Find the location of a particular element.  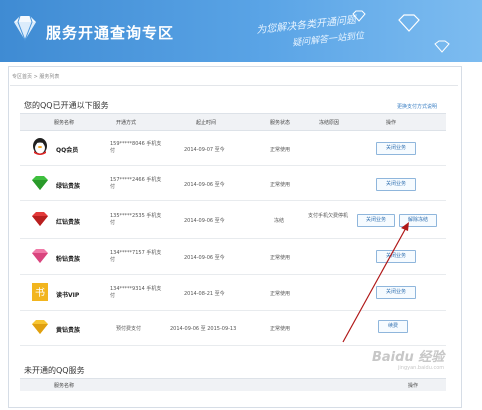

payment-change-link: 更换支付方式说明 is located at coordinates (417, 106).